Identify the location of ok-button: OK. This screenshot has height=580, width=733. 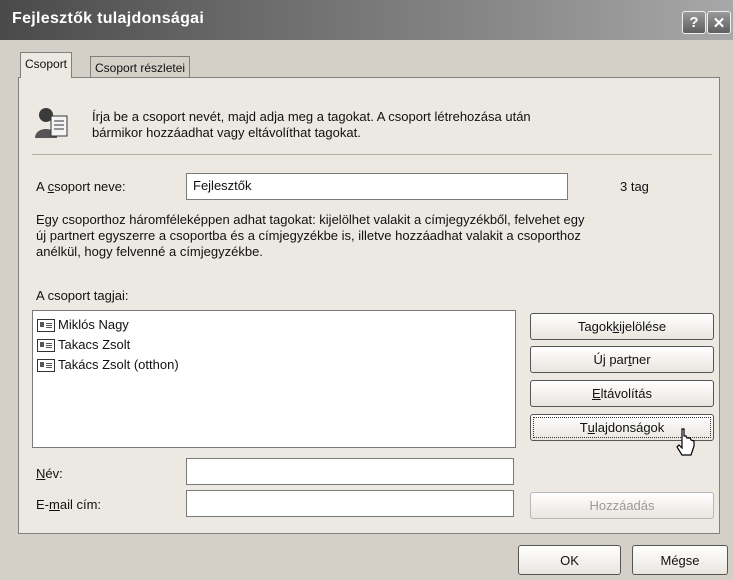
(569, 560).